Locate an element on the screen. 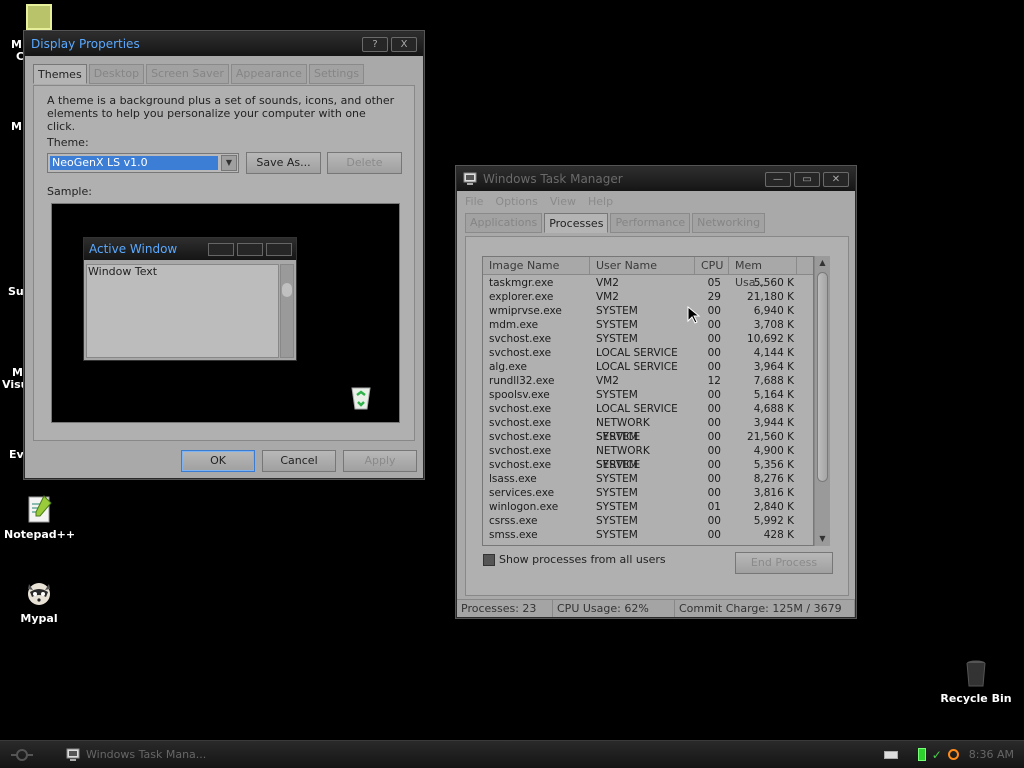  desktop-icon-label: Notepad++ is located at coordinates (40, 534).